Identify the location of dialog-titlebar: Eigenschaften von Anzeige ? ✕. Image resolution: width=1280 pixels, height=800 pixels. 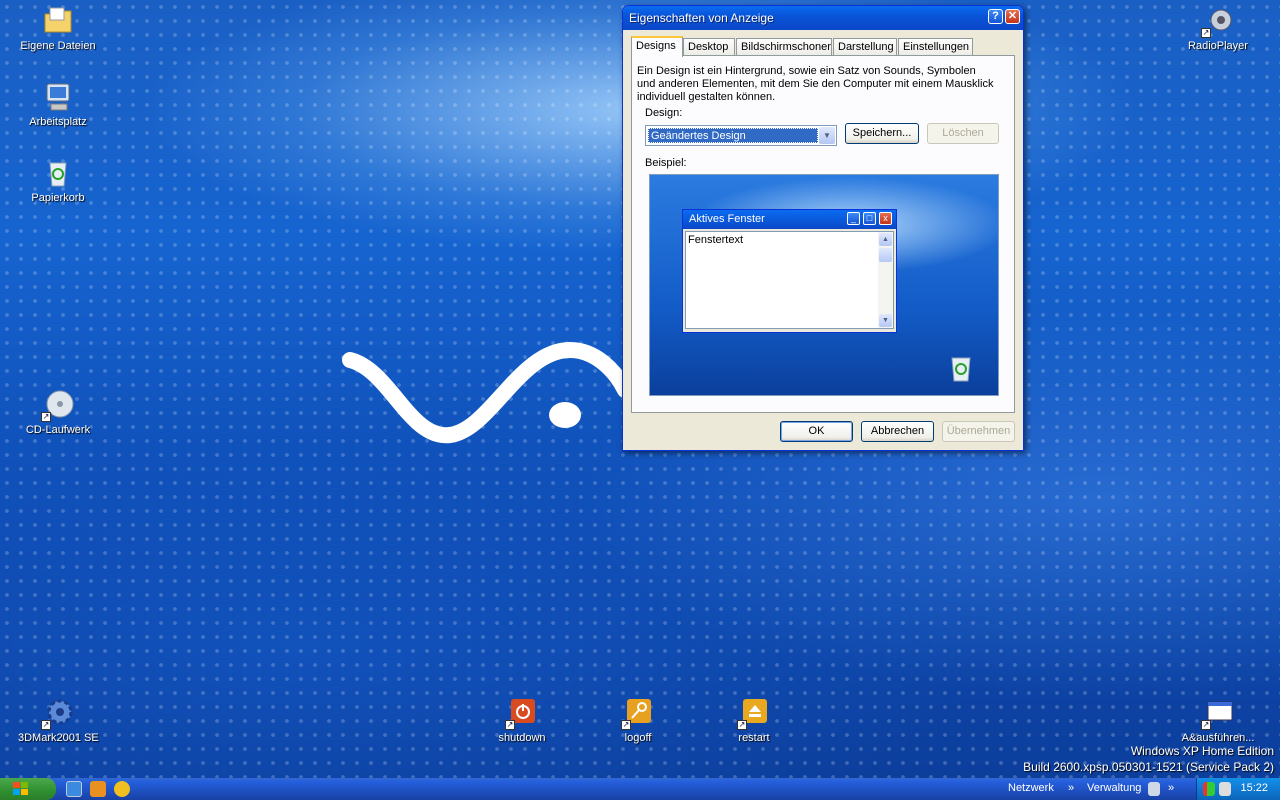
(823, 18).